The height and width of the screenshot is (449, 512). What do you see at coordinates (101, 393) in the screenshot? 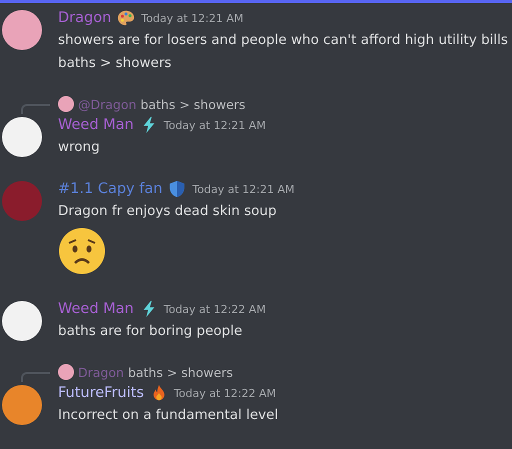
I see `username: FutureFruits` at bounding box center [101, 393].